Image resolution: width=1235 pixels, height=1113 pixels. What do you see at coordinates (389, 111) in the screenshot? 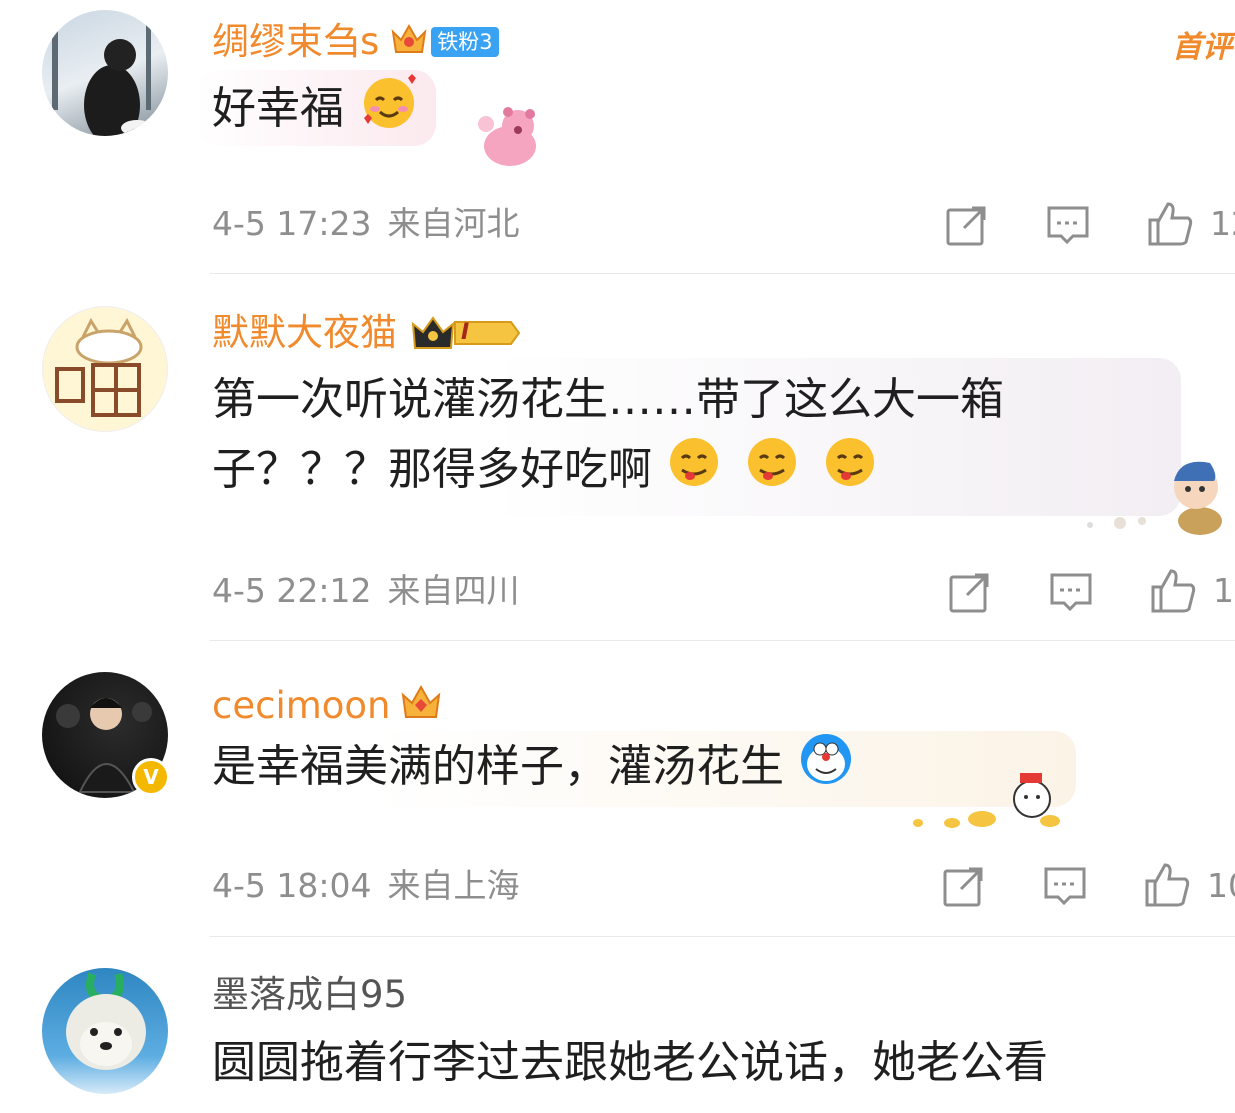
I see `blush-emoji-icon` at bounding box center [389, 111].